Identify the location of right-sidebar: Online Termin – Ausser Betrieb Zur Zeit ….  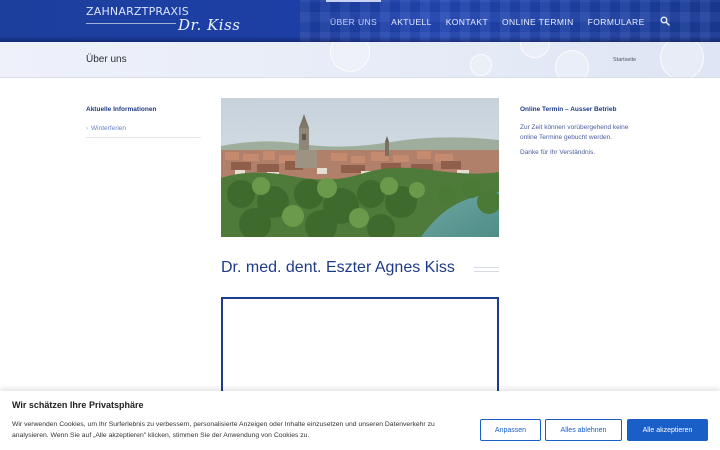
(580, 131).